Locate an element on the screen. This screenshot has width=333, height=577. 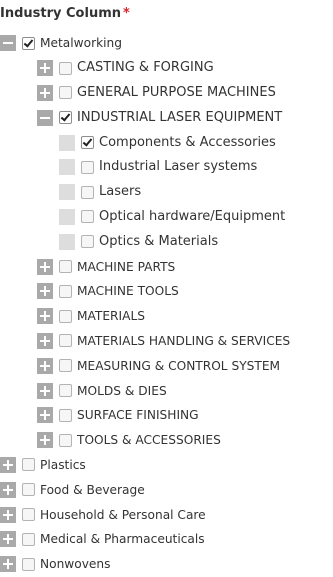
tree-item-general-purpose-machines: GENERAL PURPOSE MACHINES is located at coordinates (166, 93).